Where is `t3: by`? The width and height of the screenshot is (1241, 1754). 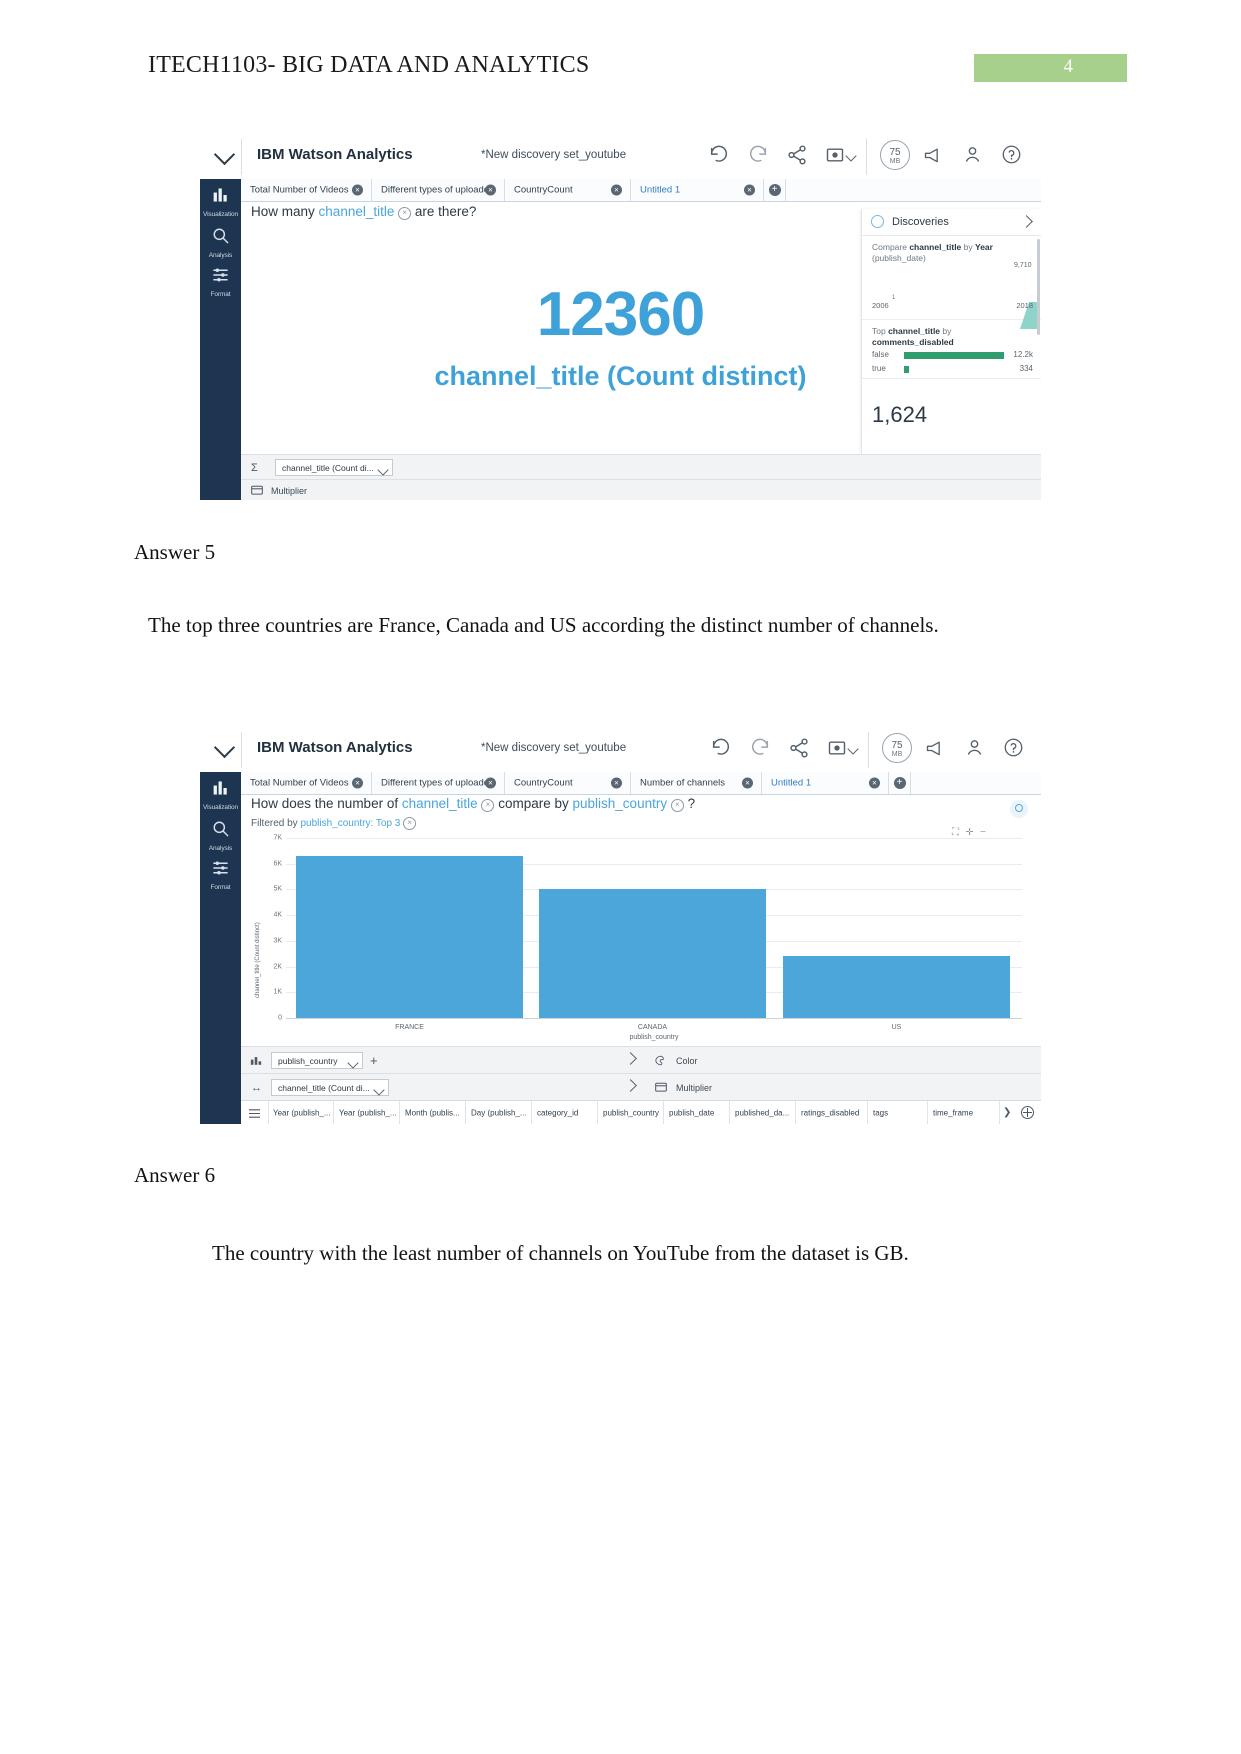 t3: by is located at coordinates (946, 331).